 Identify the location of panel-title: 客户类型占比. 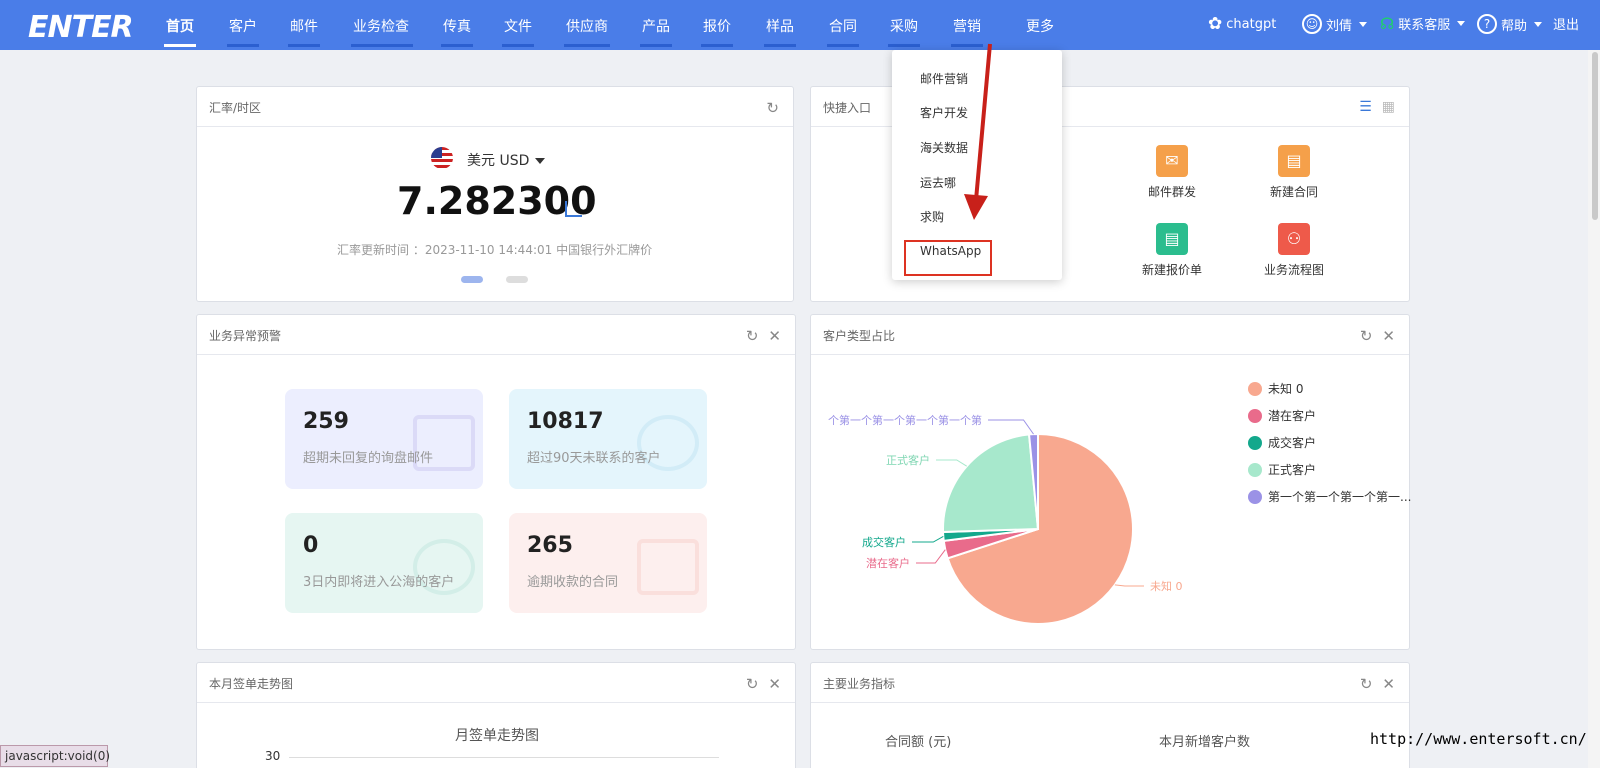
(859, 336).